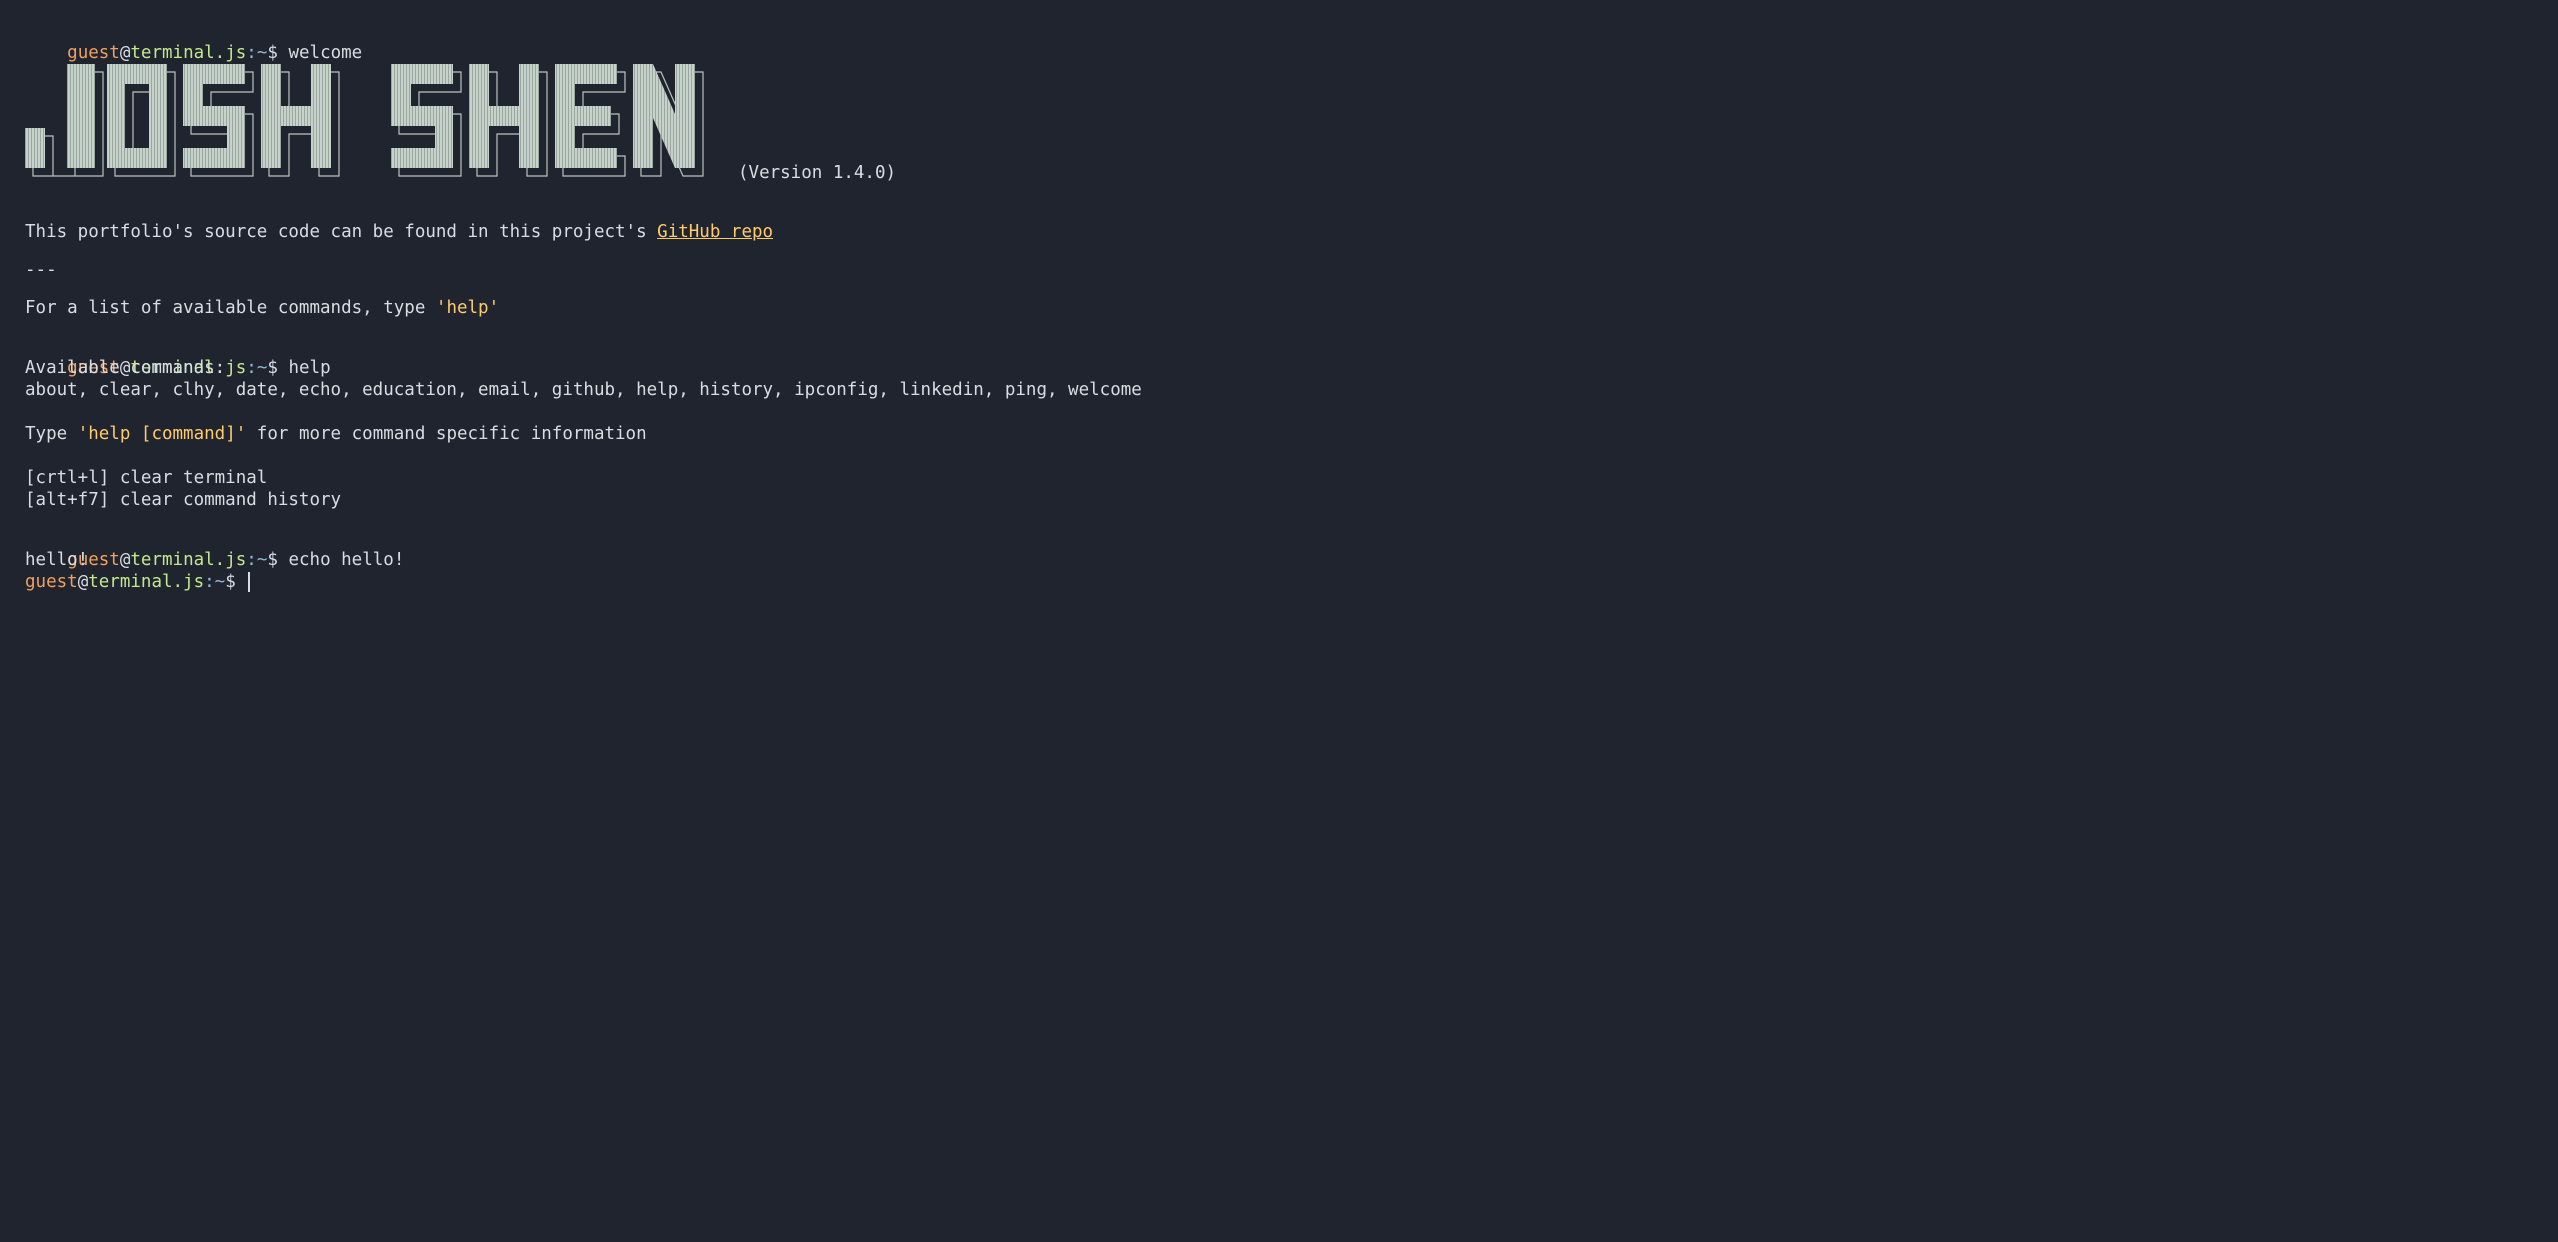 The width and height of the screenshot is (2558, 1242). I want to click on help-usage-prefix: Type, so click(51, 434).